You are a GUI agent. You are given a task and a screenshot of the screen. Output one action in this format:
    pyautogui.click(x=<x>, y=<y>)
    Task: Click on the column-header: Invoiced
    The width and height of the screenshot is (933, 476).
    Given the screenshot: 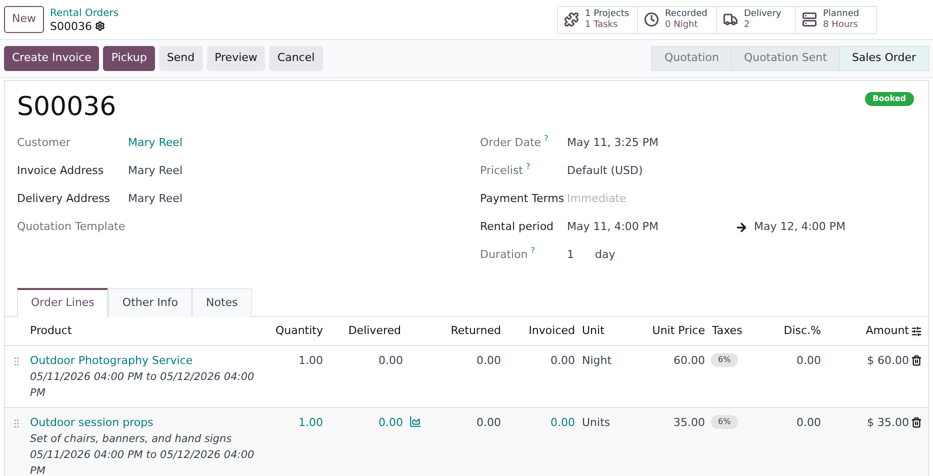 What is the action you would take?
    pyautogui.click(x=554, y=331)
    